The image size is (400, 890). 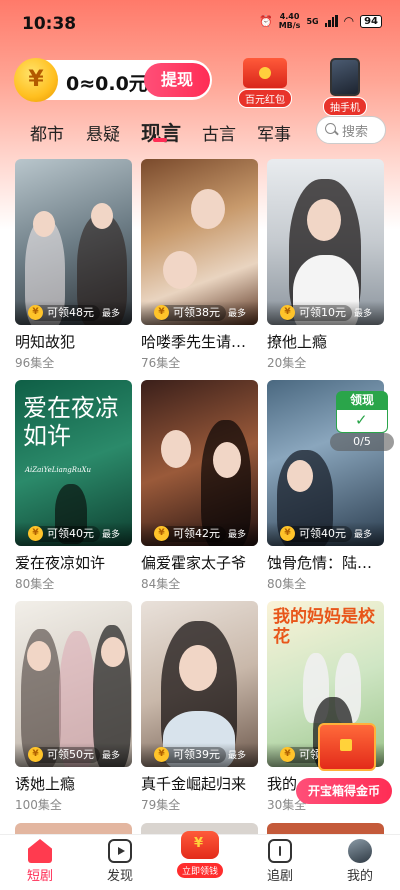 I want to click on tab-junshi: 军事, so click(x=274, y=132).